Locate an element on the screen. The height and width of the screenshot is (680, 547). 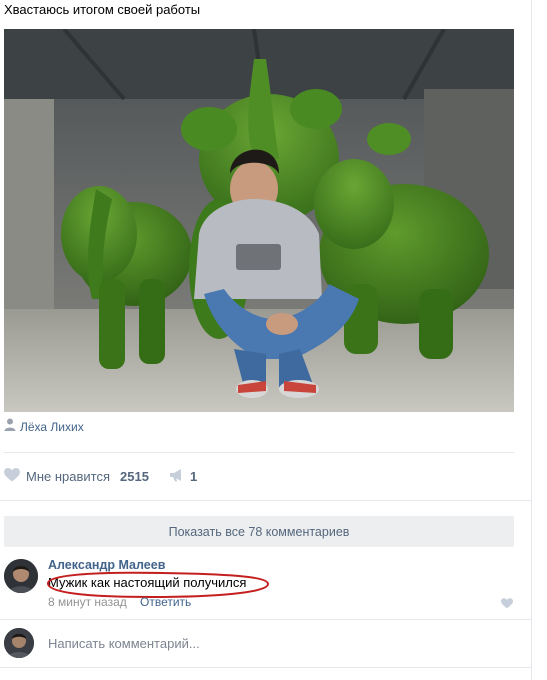
show-all-comments-button: Показать все 78 комментариев is located at coordinates (259, 531).